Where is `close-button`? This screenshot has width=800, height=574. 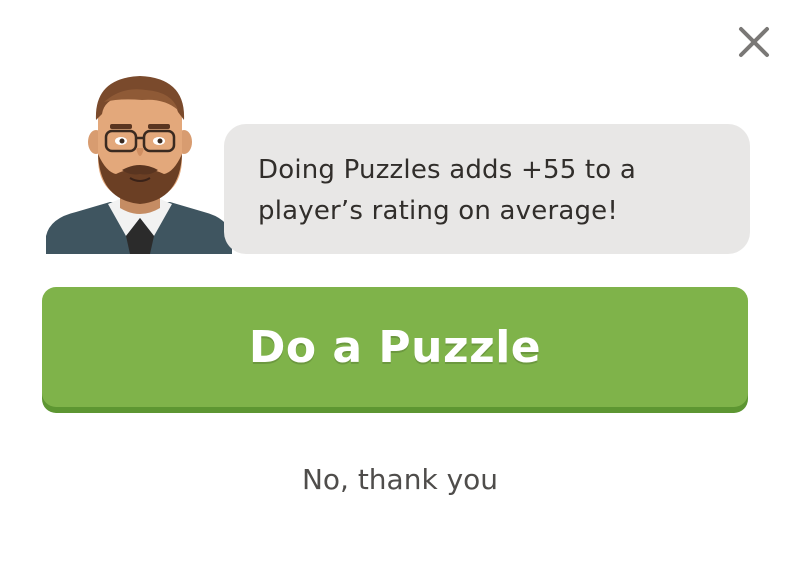 close-button is located at coordinates (754, 42).